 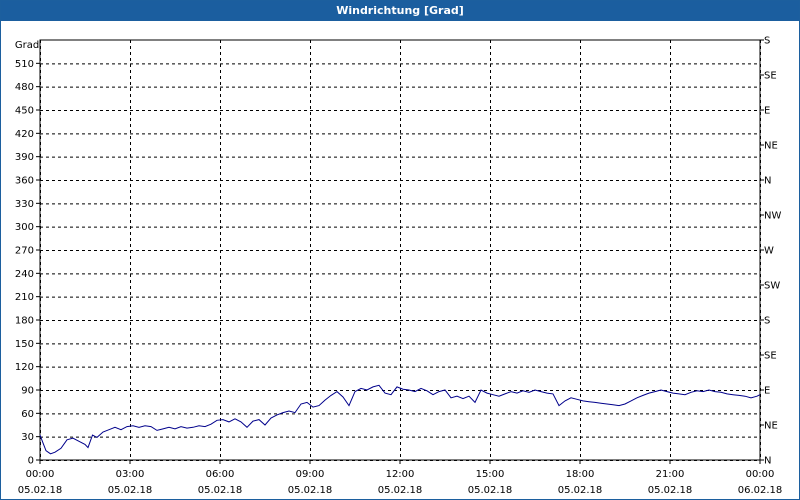 I want to click on x-tick-time-label: 21:00, so click(x=670, y=474).